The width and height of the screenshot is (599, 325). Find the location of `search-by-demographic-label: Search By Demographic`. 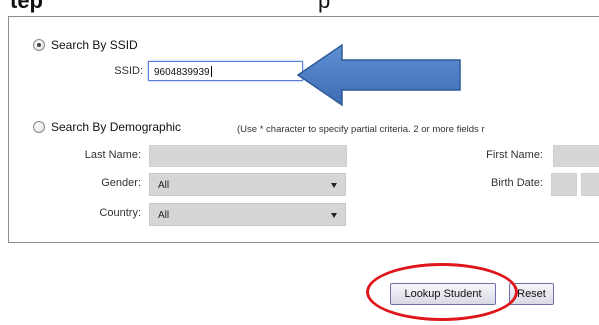

search-by-demographic-label: Search By Demographic is located at coordinates (116, 127).